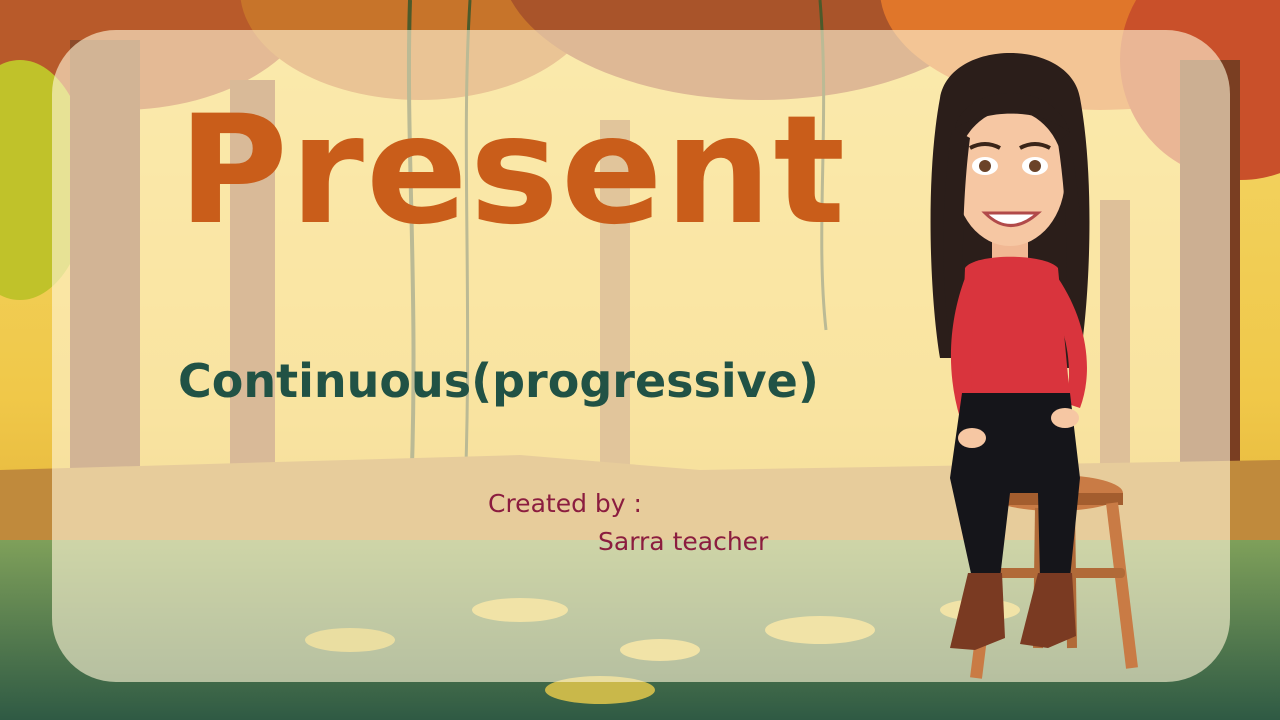 The image size is (1280, 720). What do you see at coordinates (683, 541) in the screenshot?
I see `credit-name: Sarra teacher` at bounding box center [683, 541].